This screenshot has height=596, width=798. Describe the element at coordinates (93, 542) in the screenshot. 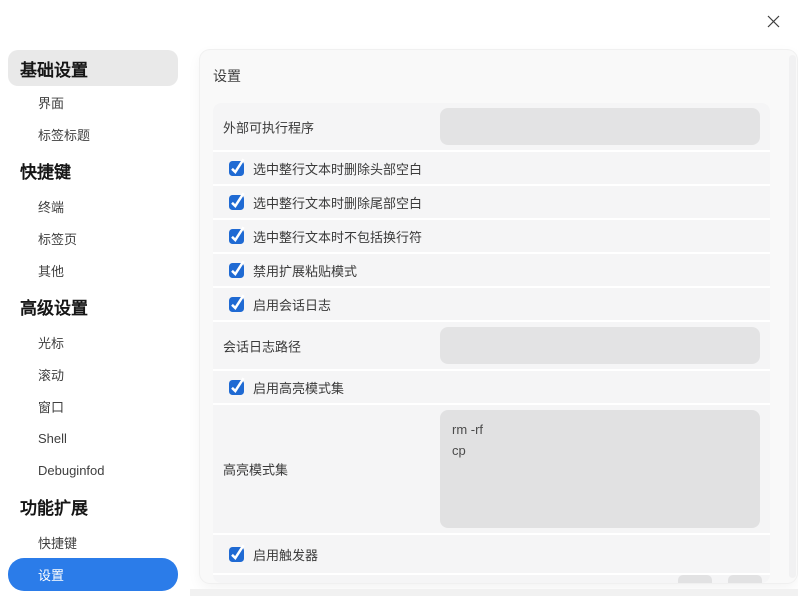

I see `sidebar-item-shortcuts: 快捷键` at that location.